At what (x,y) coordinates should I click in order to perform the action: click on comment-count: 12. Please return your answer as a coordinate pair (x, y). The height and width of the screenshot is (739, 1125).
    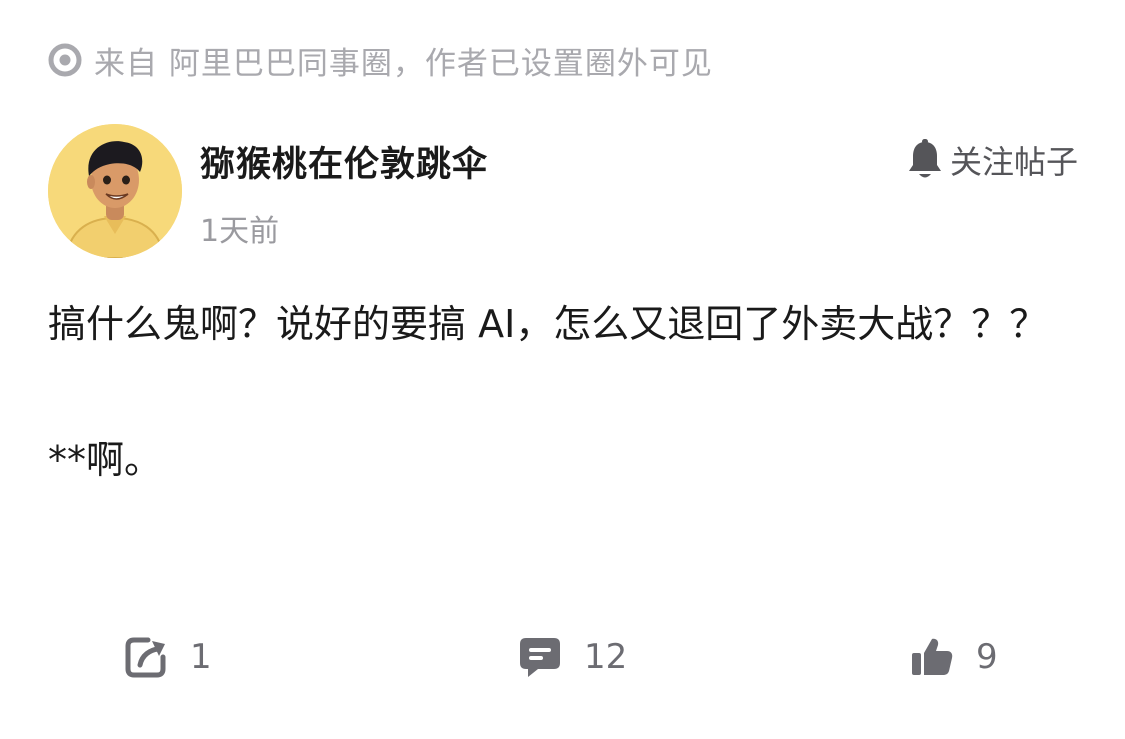
    Looking at the image, I should click on (606, 657).